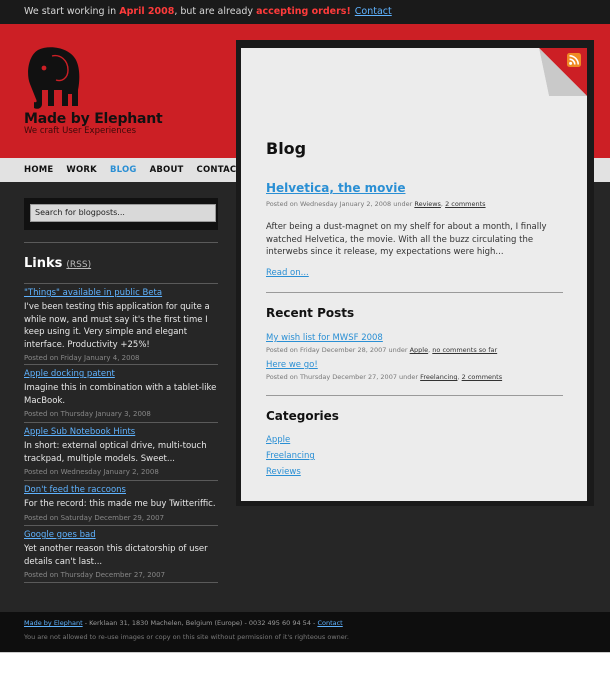 Image resolution: width=610 pixels, height=674 pixels. What do you see at coordinates (78, 265) in the screenshot?
I see `links-rss-link: (RSS)` at bounding box center [78, 265].